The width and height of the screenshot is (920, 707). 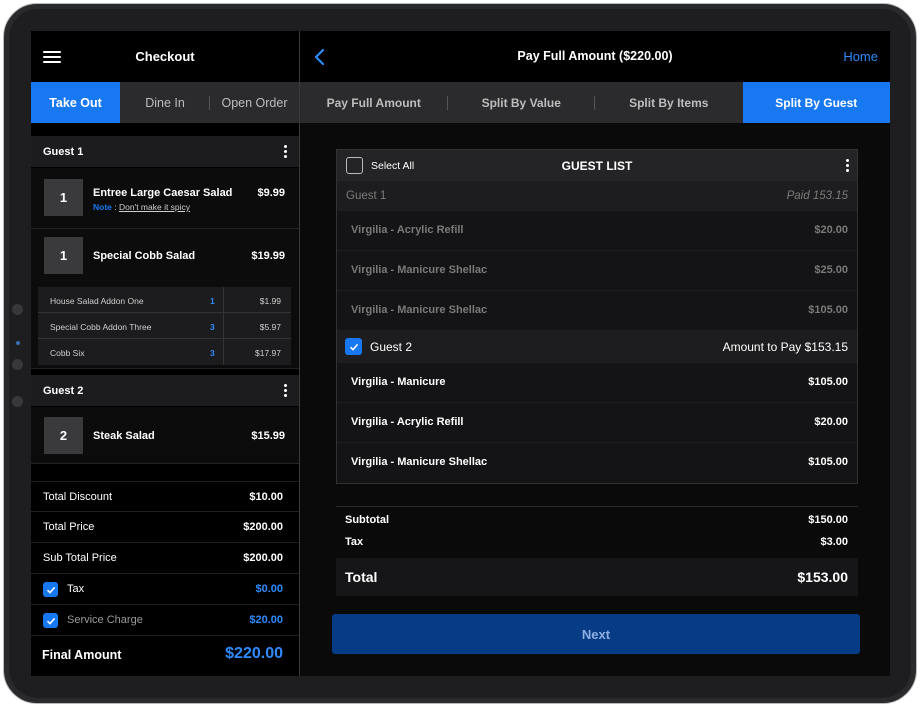 What do you see at coordinates (597, 196) in the screenshot?
I see `guest-1-row: Guest 1 Paid 153.15` at bounding box center [597, 196].